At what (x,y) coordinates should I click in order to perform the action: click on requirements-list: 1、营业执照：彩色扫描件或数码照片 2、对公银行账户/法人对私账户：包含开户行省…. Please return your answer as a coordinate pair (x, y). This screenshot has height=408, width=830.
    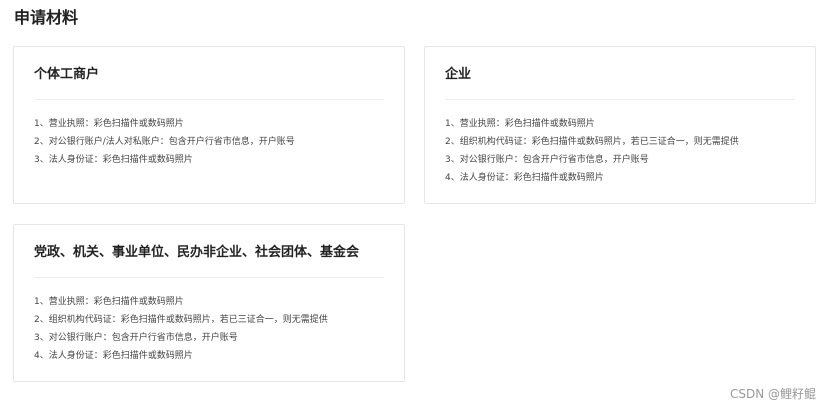
    Looking at the image, I should click on (214, 142).